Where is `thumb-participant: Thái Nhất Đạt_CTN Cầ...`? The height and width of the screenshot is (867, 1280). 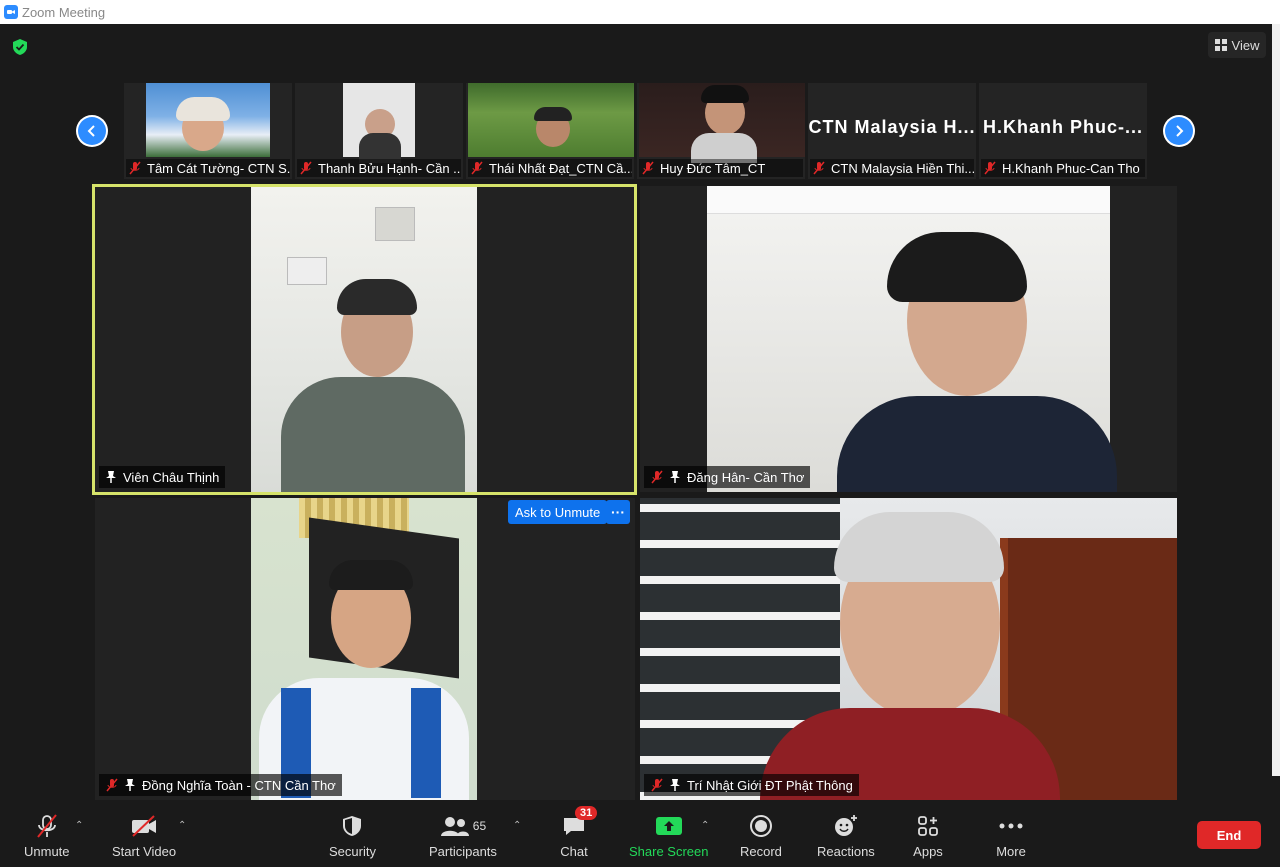
thumb-participant: Thái Nhất Đạt_CTN Cầ... is located at coordinates (550, 131).